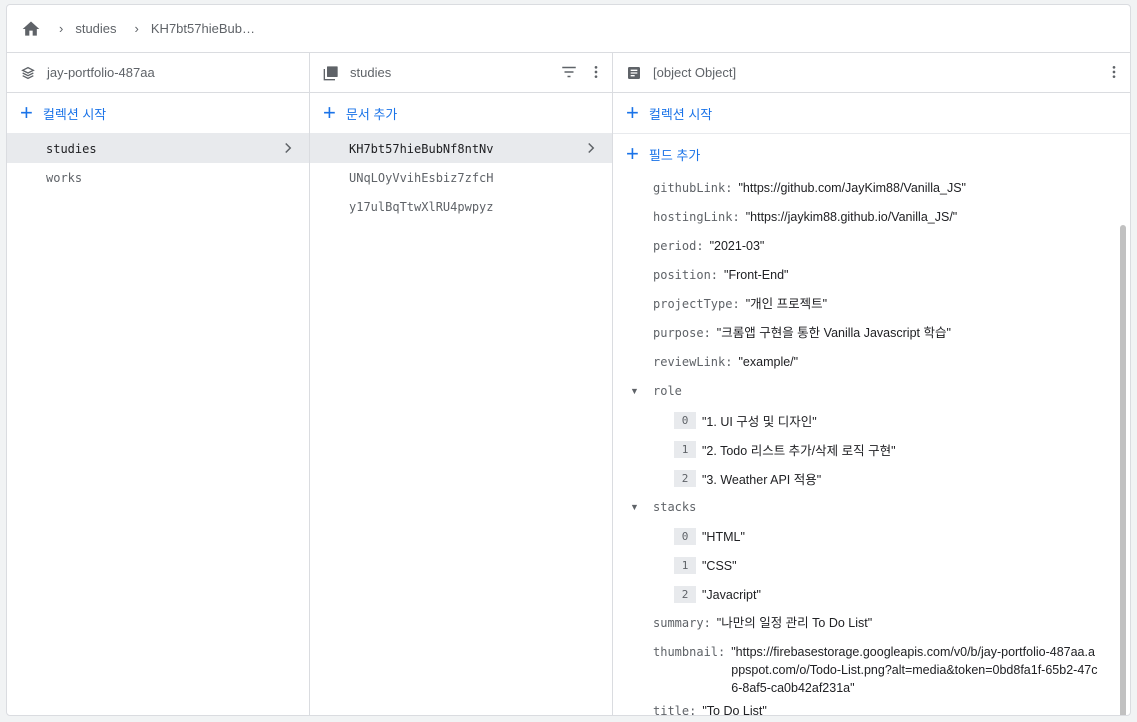  What do you see at coordinates (768, 362) in the screenshot?
I see `field-value: "example/"` at bounding box center [768, 362].